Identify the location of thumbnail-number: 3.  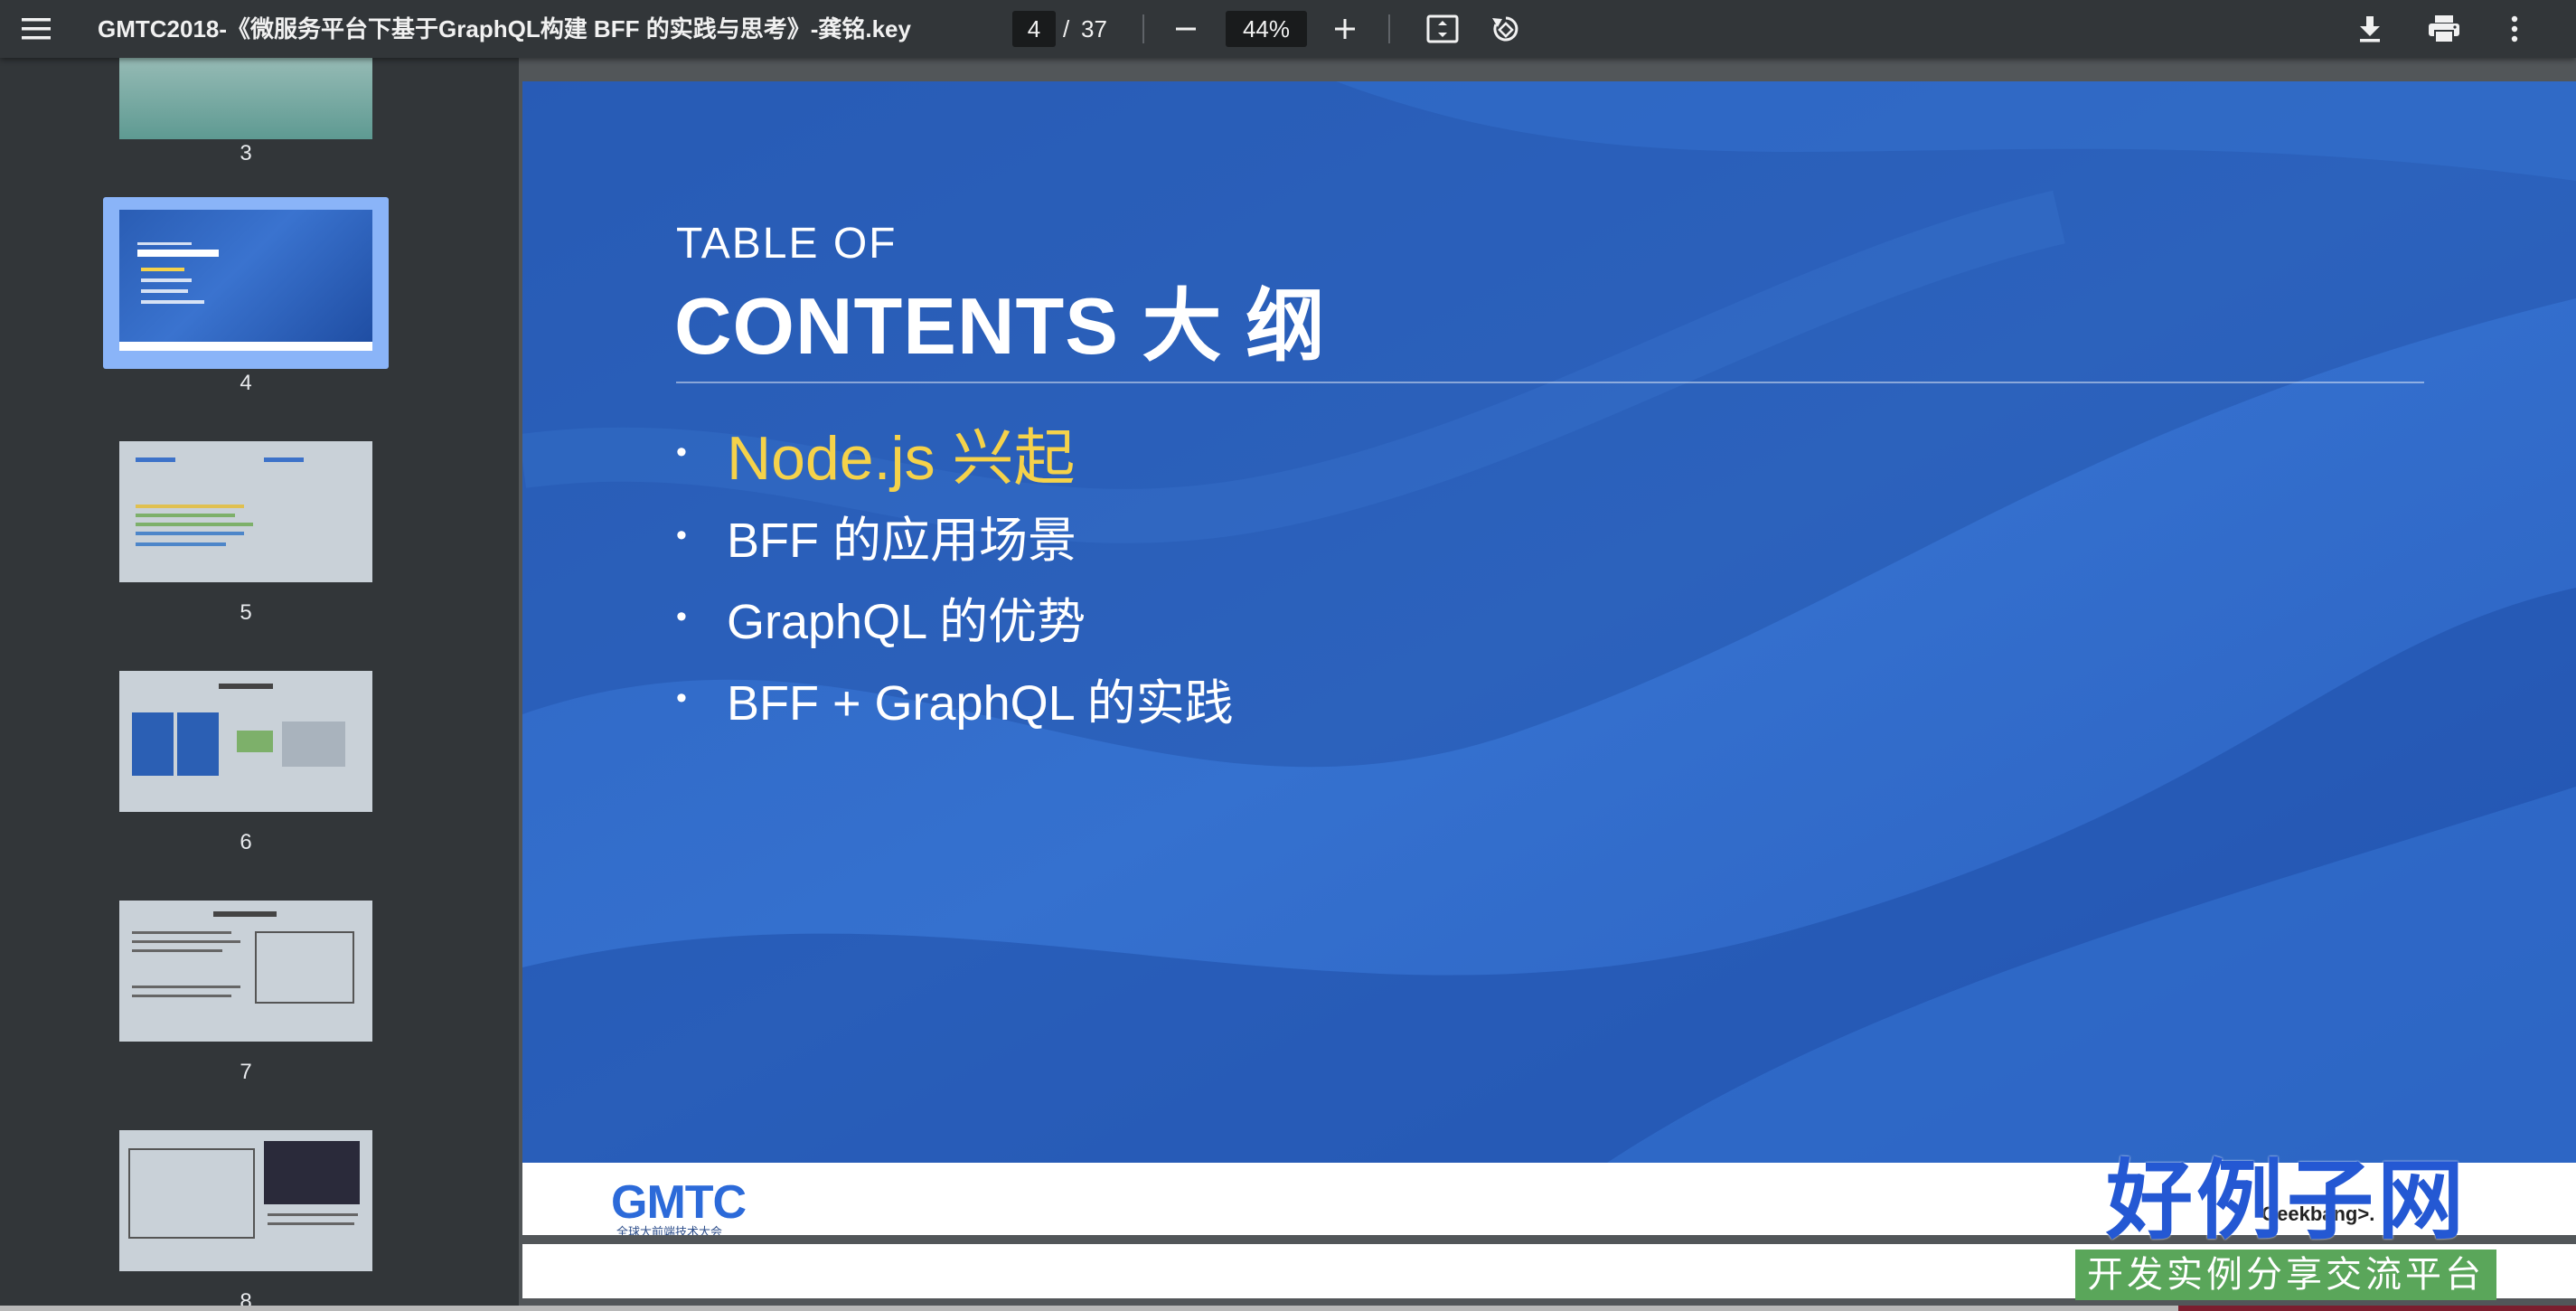
(246, 153).